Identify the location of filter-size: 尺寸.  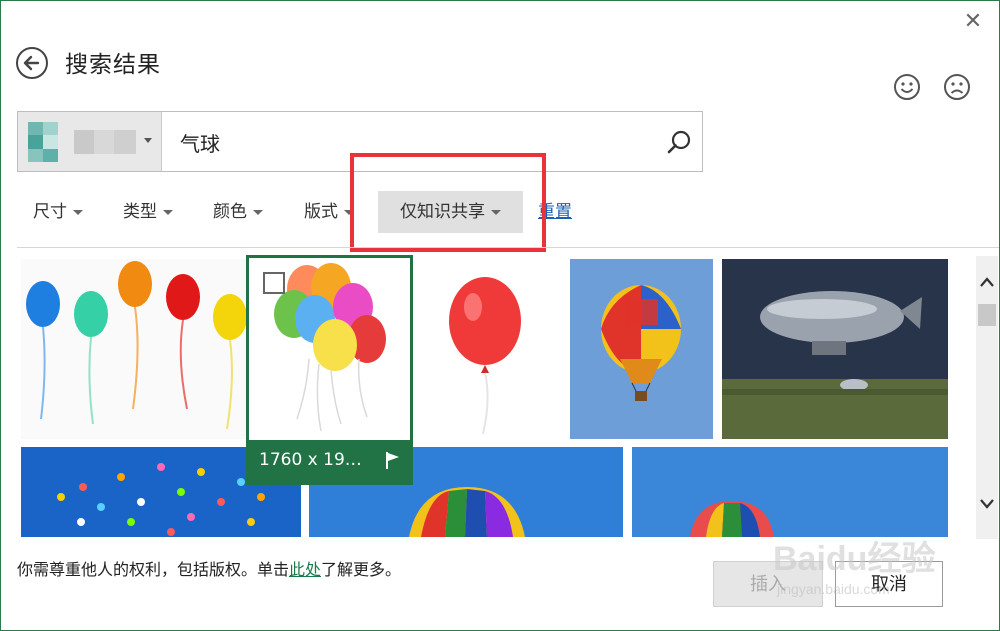
(58, 212).